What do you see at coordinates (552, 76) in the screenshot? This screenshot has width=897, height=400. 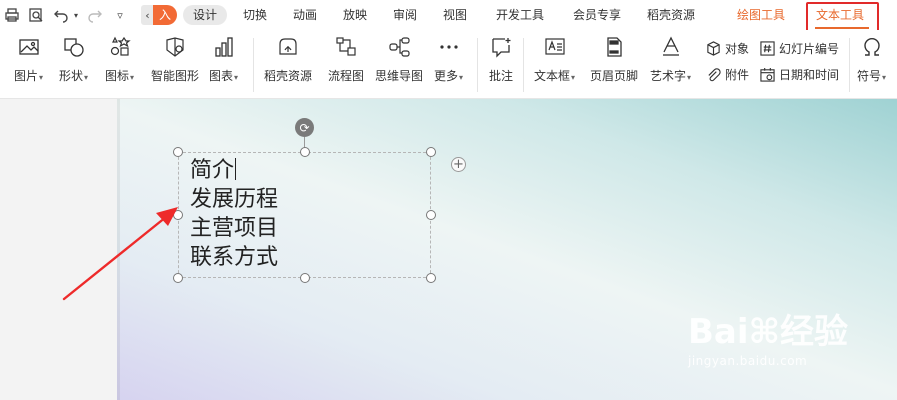 I see `button-label: 文本框` at bounding box center [552, 76].